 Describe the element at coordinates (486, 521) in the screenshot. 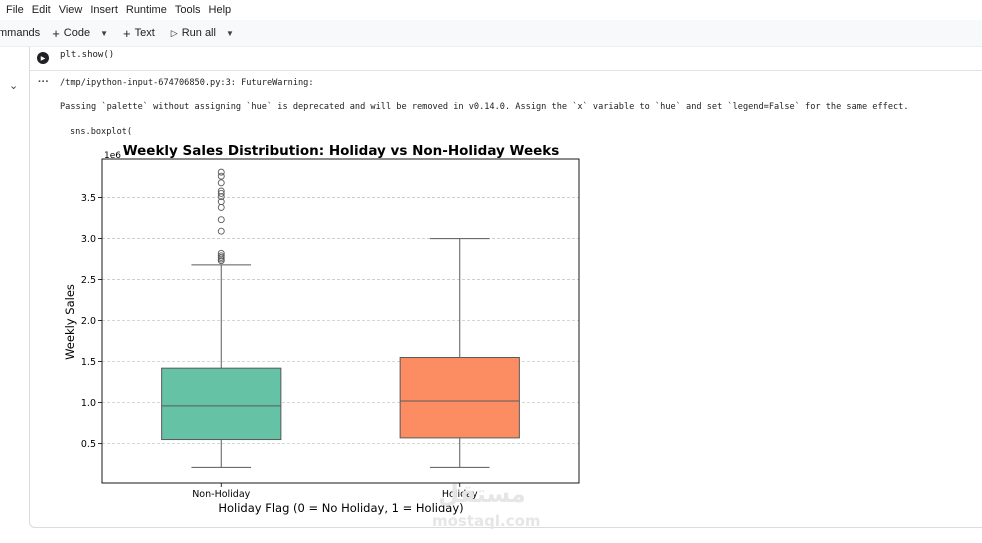

I see `watermark-latin: mostaql.com` at that location.